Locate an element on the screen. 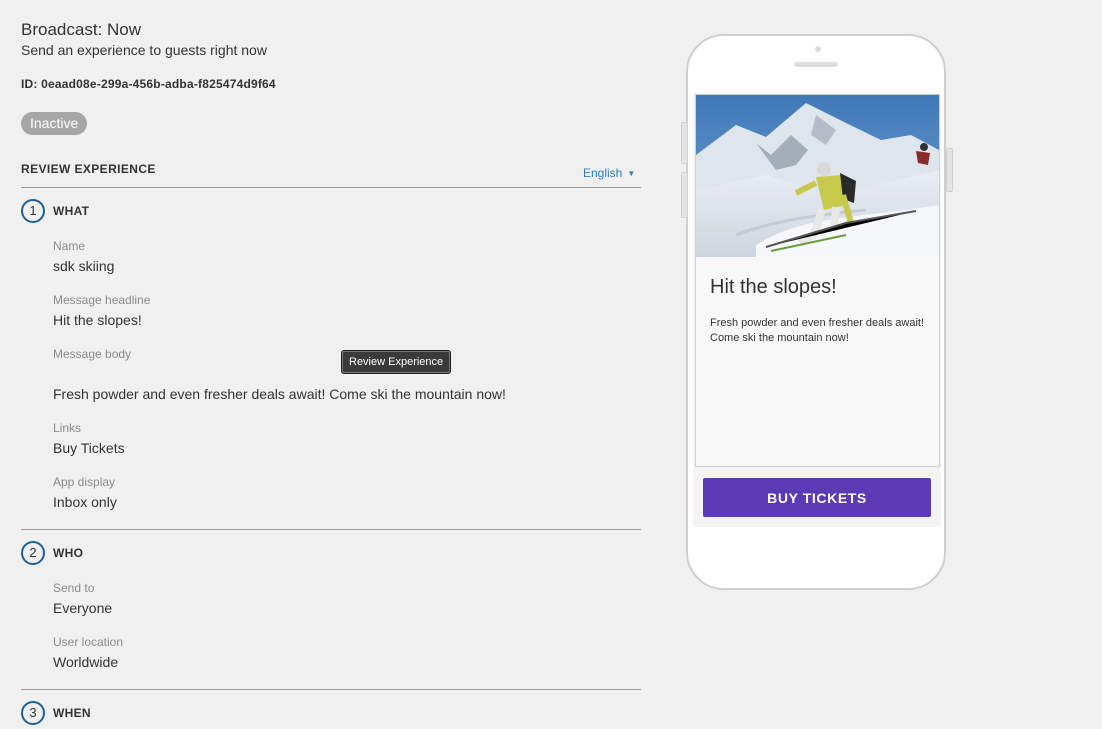  field-value-app-display: Inbox only is located at coordinates (85, 502).